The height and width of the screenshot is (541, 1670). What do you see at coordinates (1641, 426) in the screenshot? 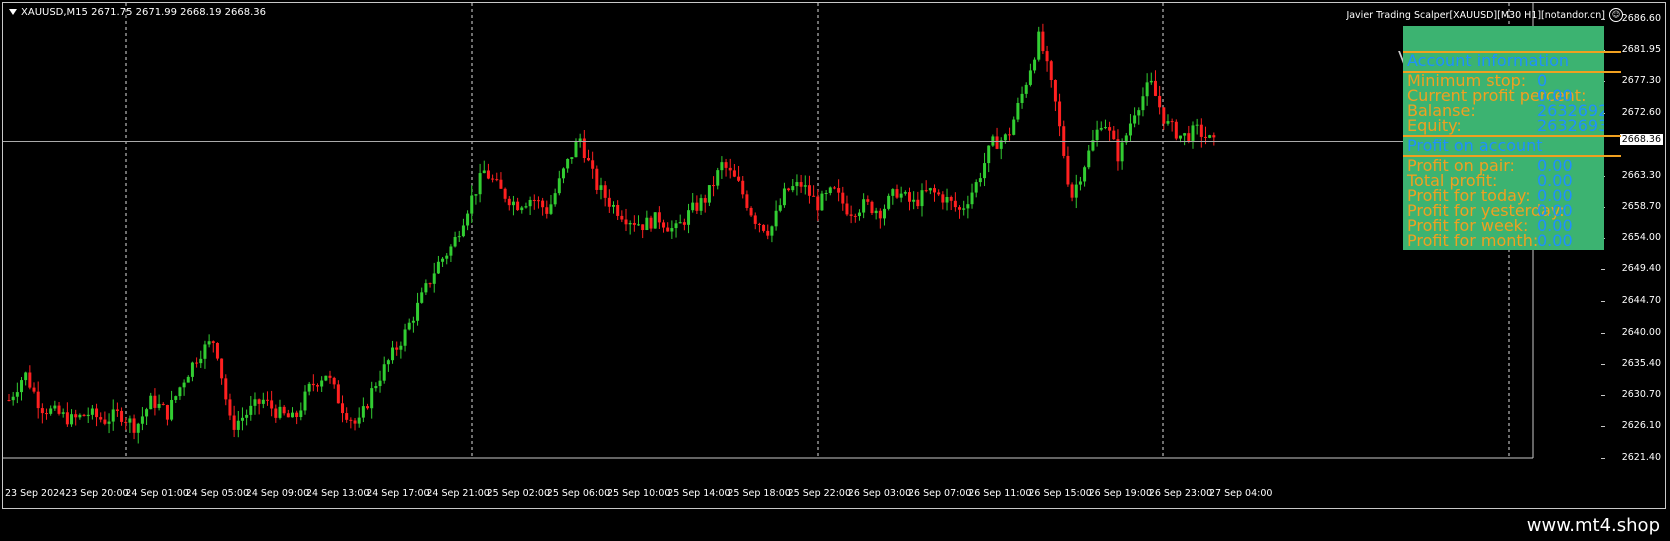
I see `price-tick-label: 2626.10` at bounding box center [1641, 426].